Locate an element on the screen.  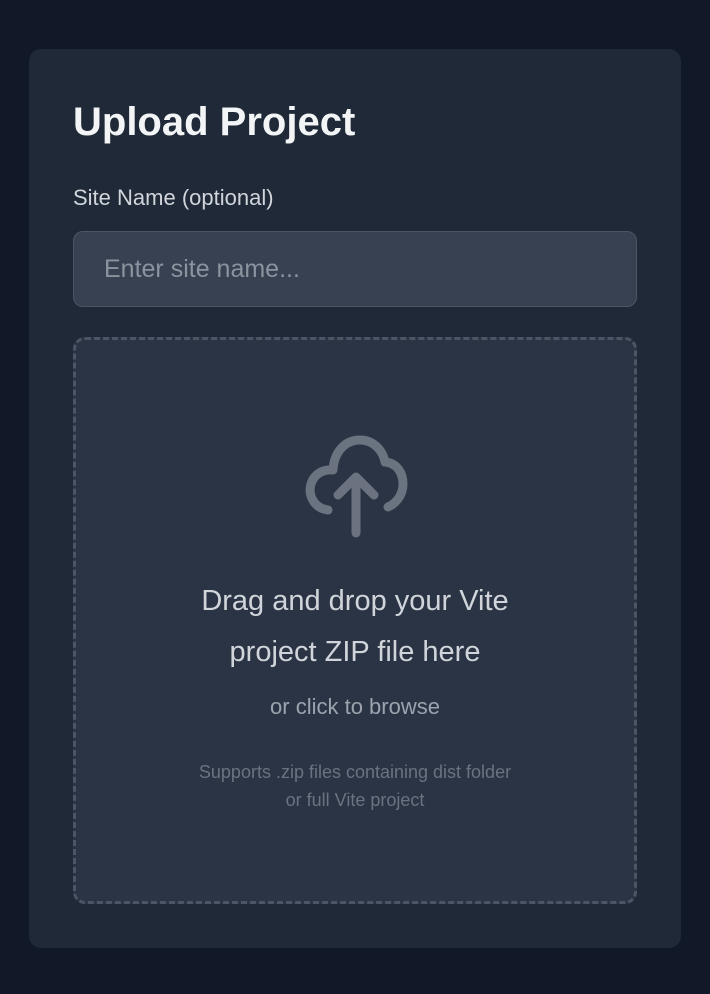
page-title: Upload Project is located at coordinates (214, 122).